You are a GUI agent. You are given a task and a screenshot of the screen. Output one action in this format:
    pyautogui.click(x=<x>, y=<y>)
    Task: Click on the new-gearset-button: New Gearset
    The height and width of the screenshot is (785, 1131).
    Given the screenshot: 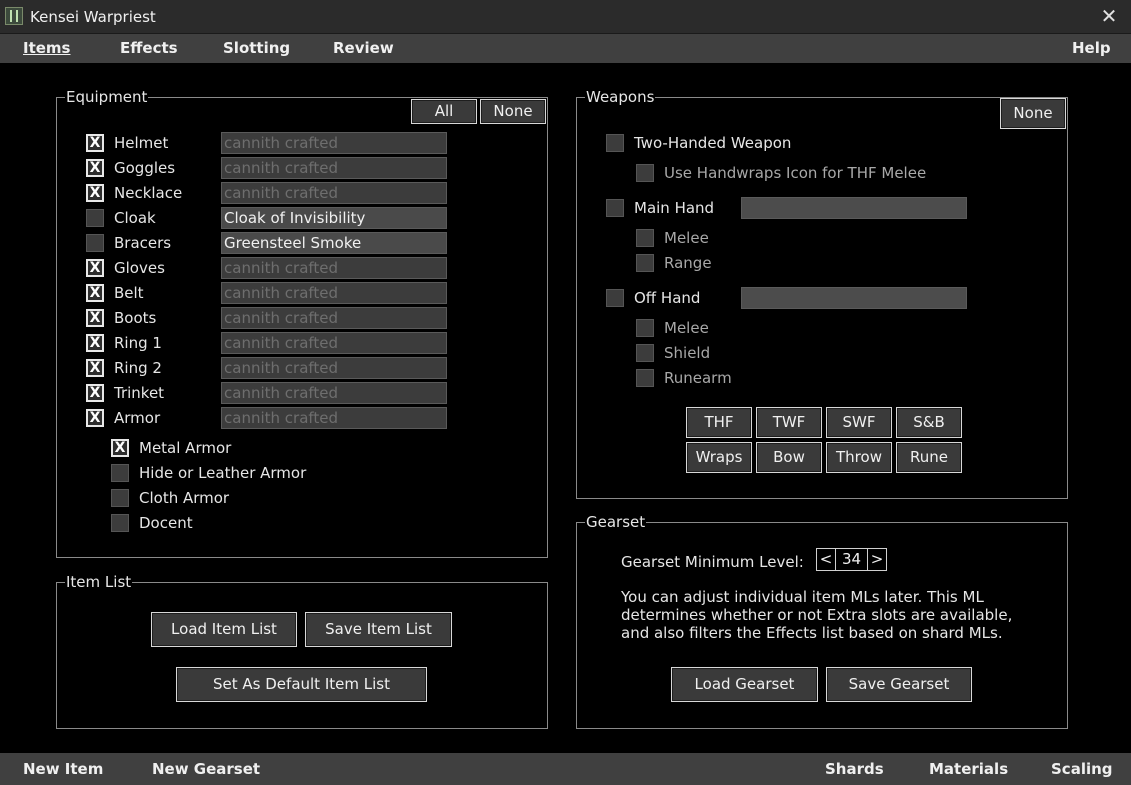 What is the action you would take?
    pyautogui.click(x=206, y=769)
    